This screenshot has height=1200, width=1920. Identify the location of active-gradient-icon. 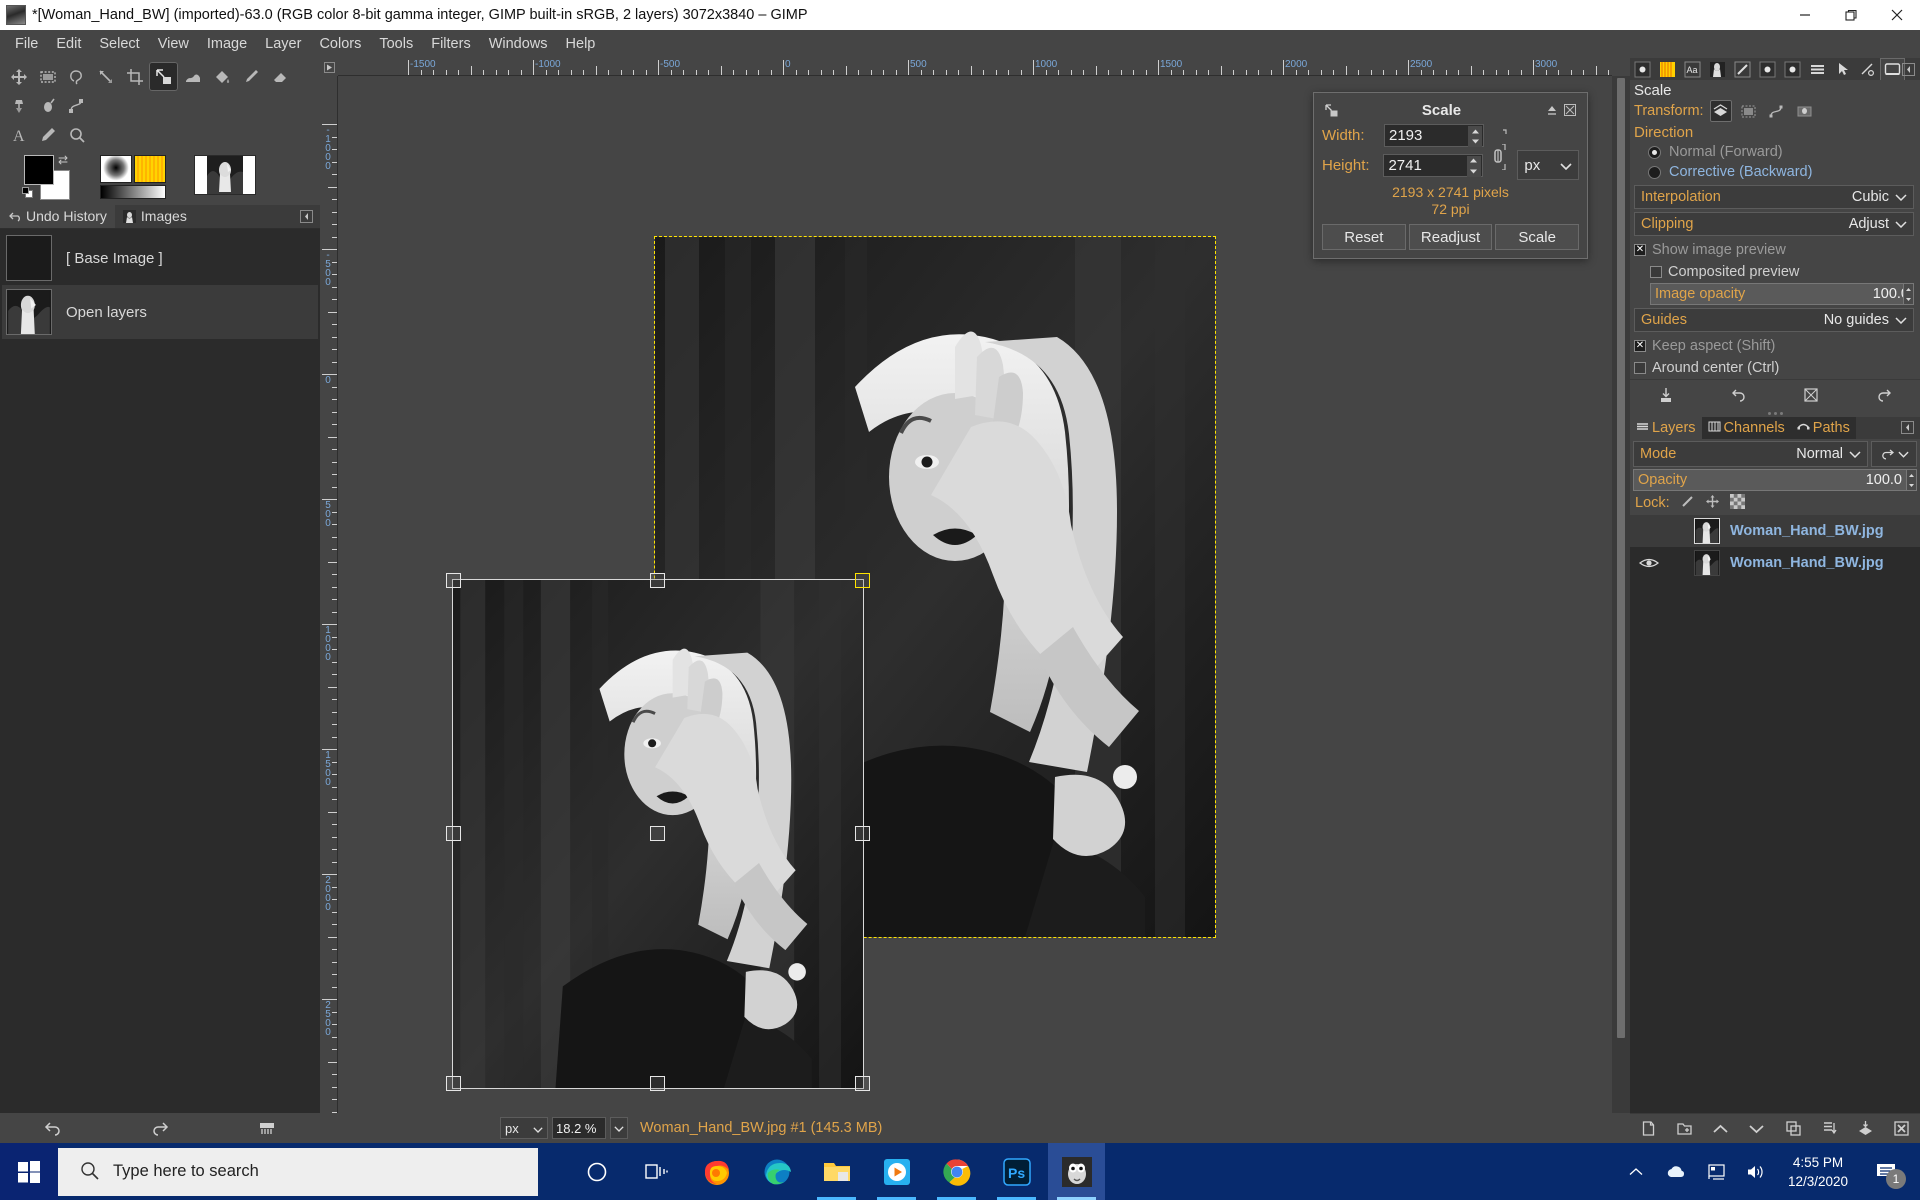
(133, 192).